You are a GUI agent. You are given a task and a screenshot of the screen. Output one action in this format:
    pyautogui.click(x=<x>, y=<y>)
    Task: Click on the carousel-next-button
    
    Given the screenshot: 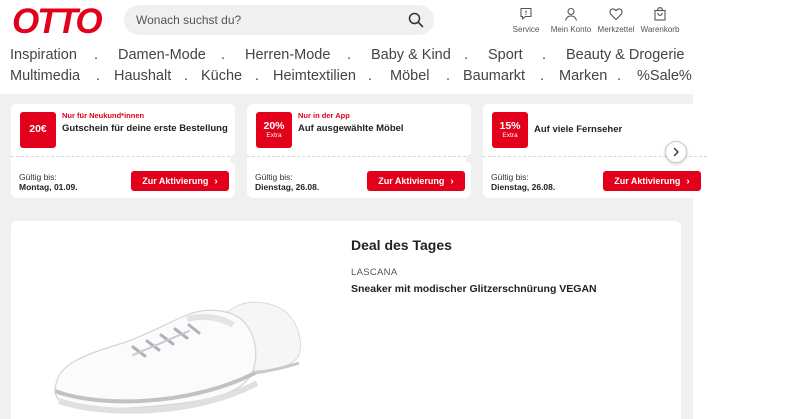 What is the action you would take?
    pyautogui.click(x=676, y=152)
    